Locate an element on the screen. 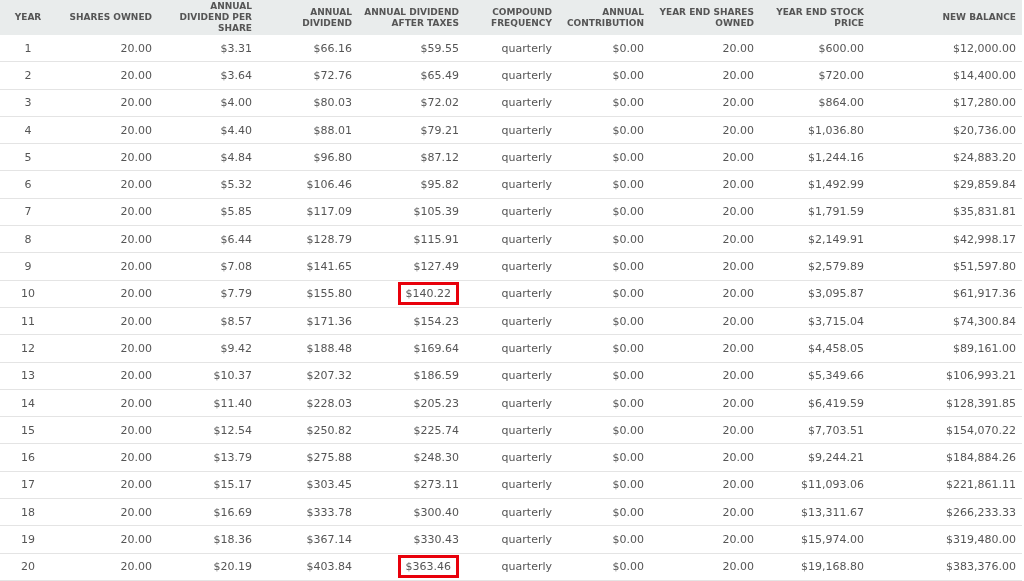 The height and width of the screenshot is (581, 1024). table-cell: $11.40 is located at coordinates (208, 403).